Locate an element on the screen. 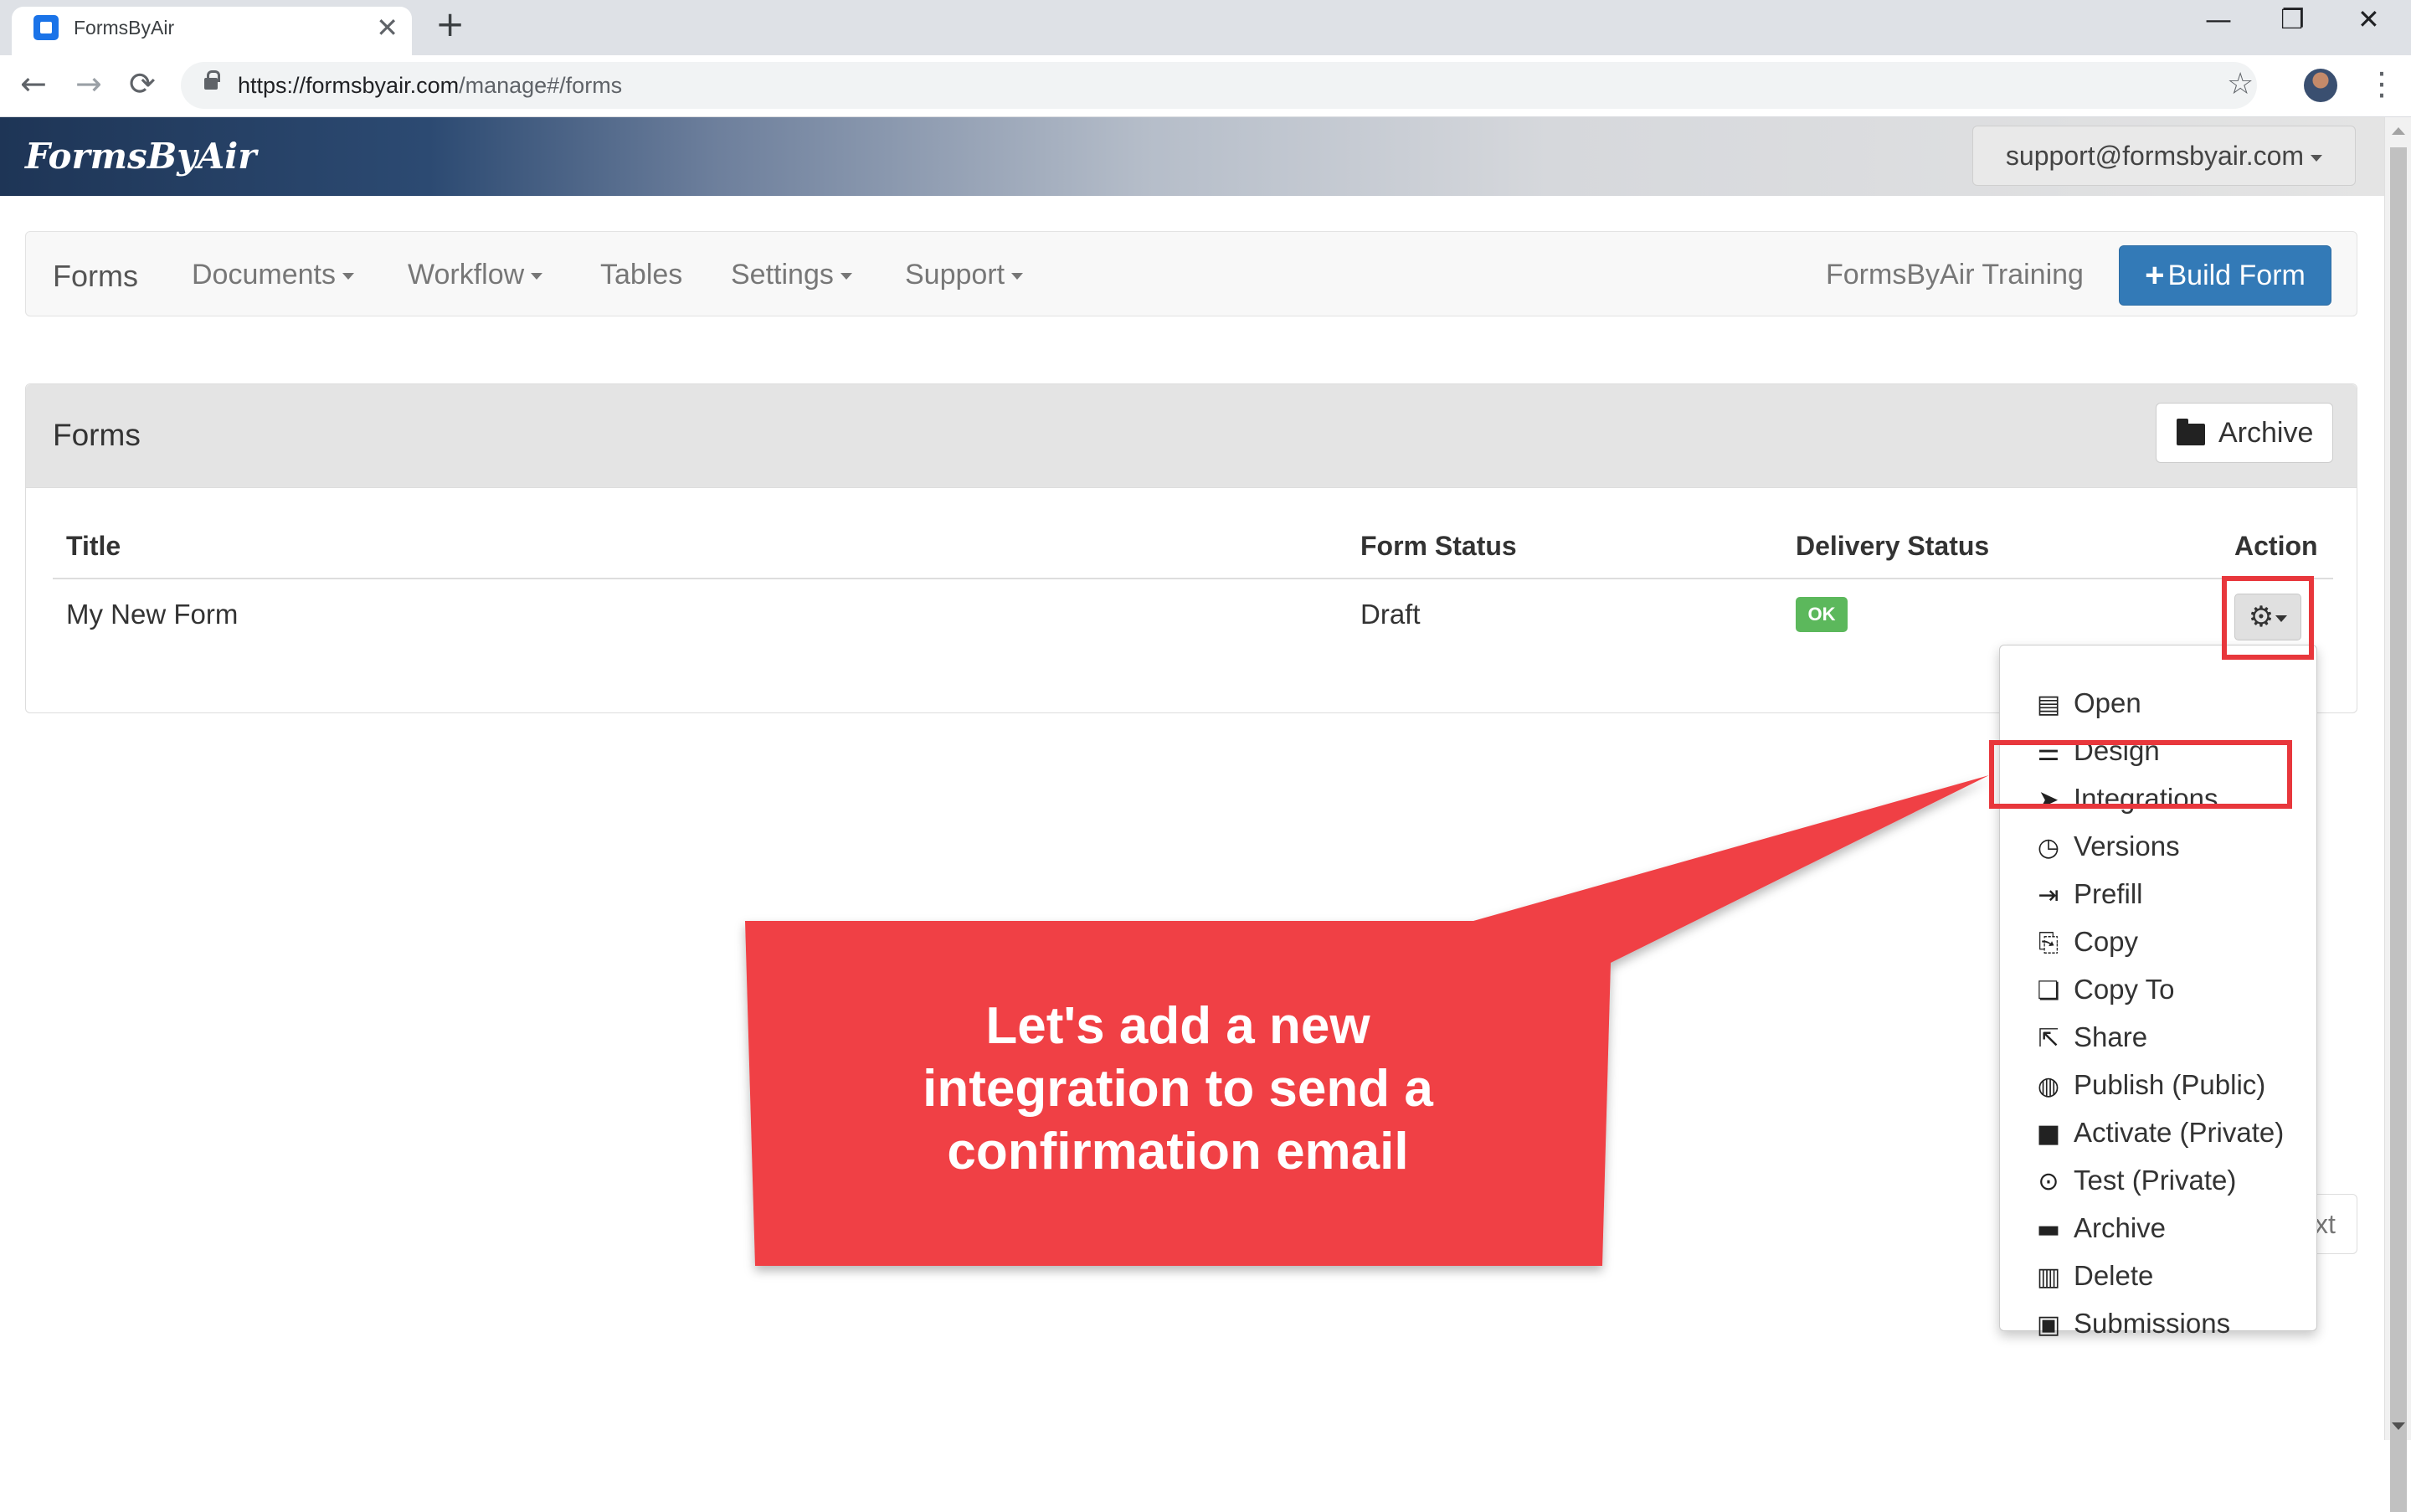 The width and height of the screenshot is (2411, 1512). callout-line: integration to send a is located at coordinates (1178, 1089).